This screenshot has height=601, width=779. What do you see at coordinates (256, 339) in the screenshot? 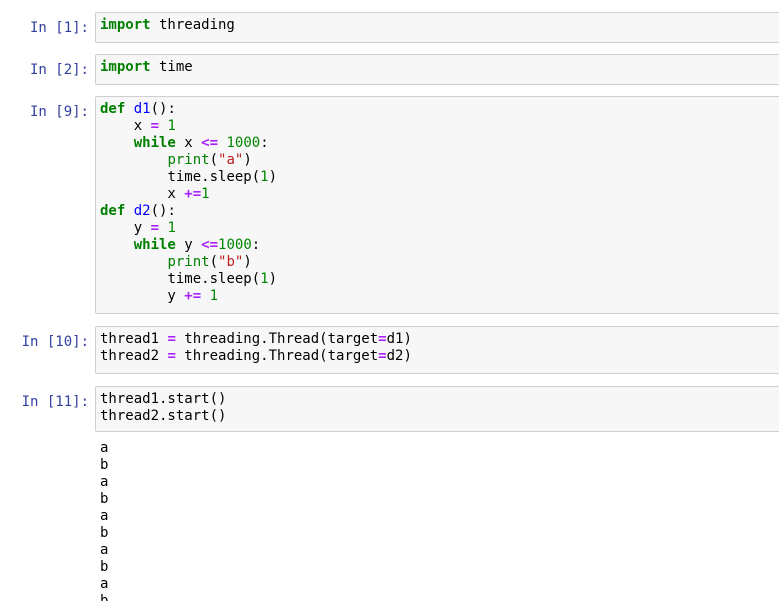
I see `code-line: thread1 = threading.Thread(target=d1)` at bounding box center [256, 339].